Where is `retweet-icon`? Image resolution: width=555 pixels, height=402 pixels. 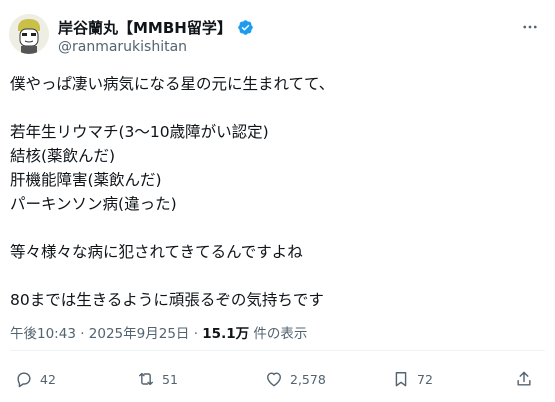 retweet-icon is located at coordinates (146, 379).